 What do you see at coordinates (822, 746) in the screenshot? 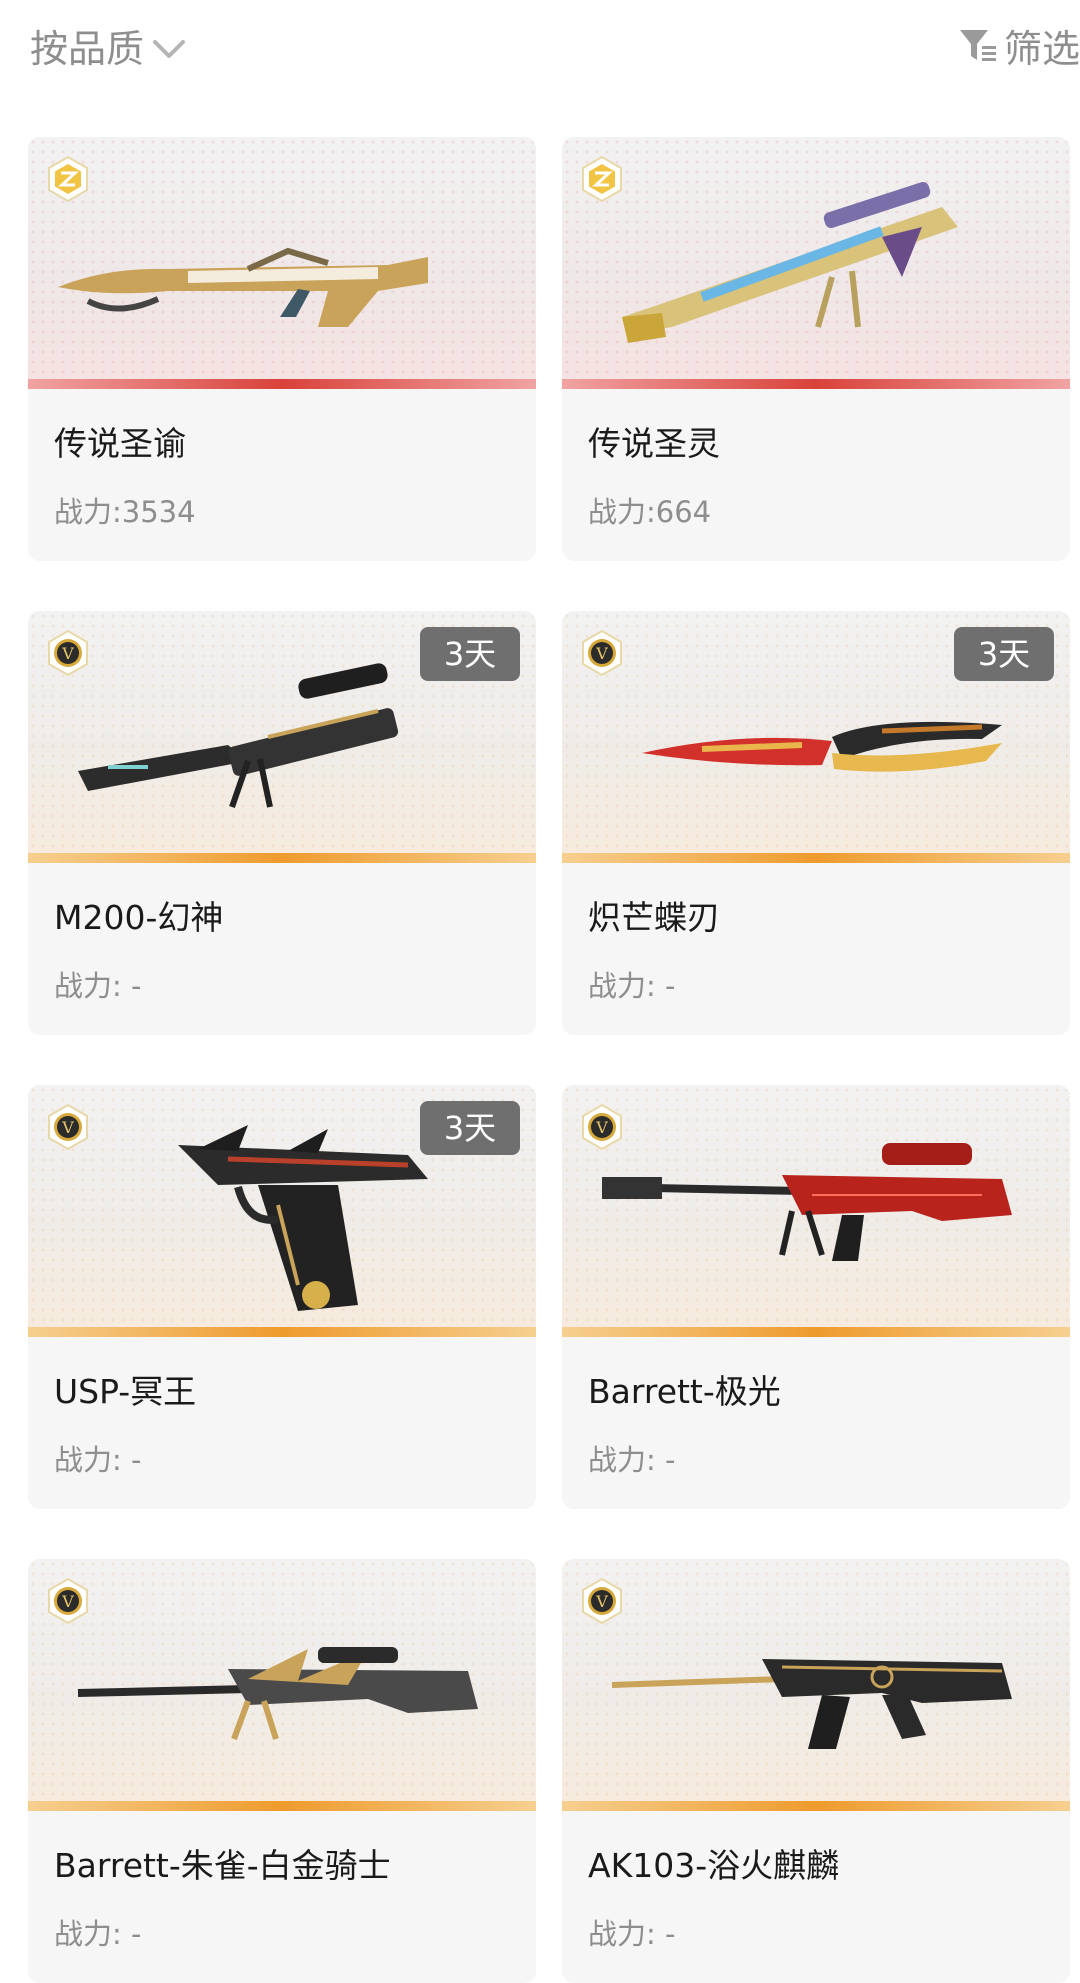
I see `butterfly-knife-skin-icon` at bounding box center [822, 746].